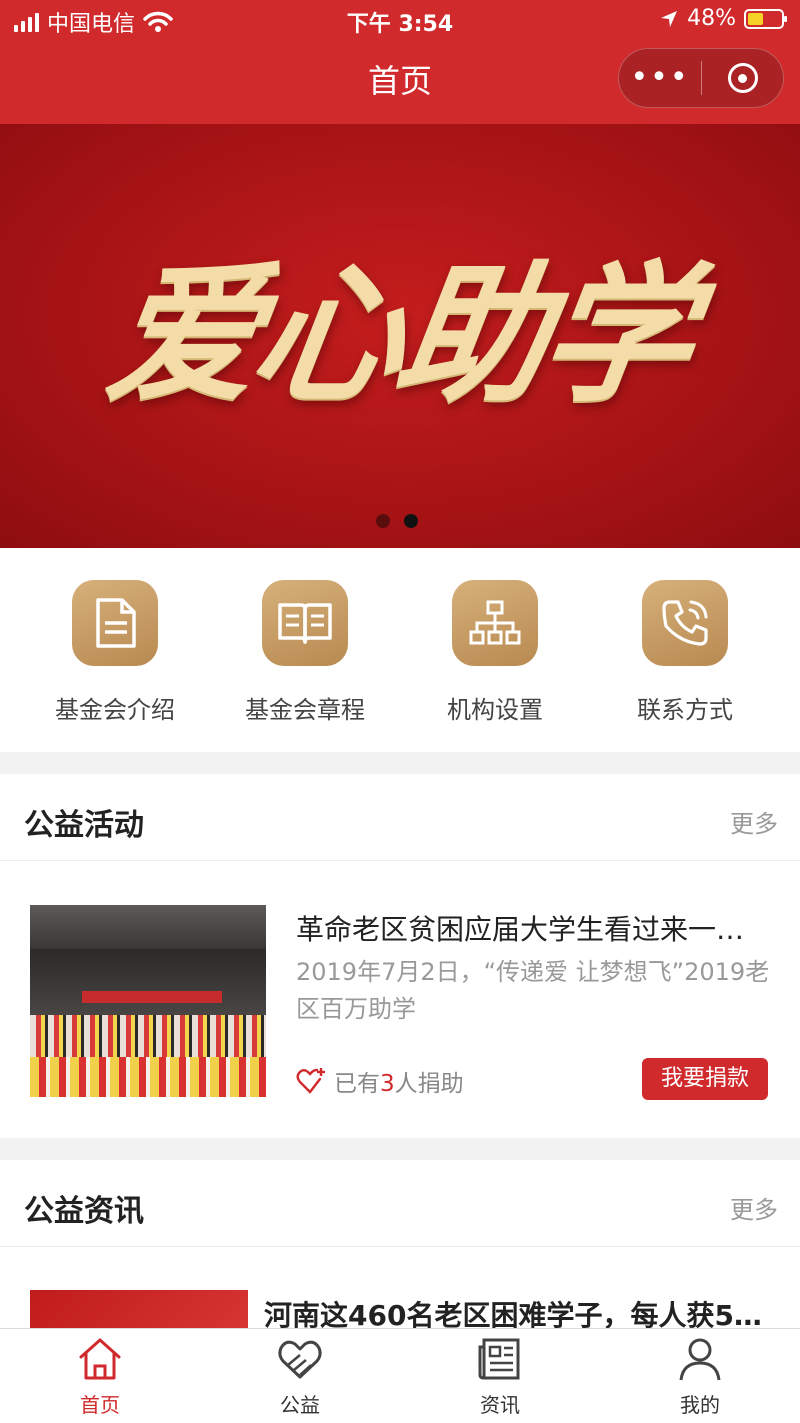  Describe the element at coordinates (115, 623) in the screenshot. I see `document-icon` at that location.